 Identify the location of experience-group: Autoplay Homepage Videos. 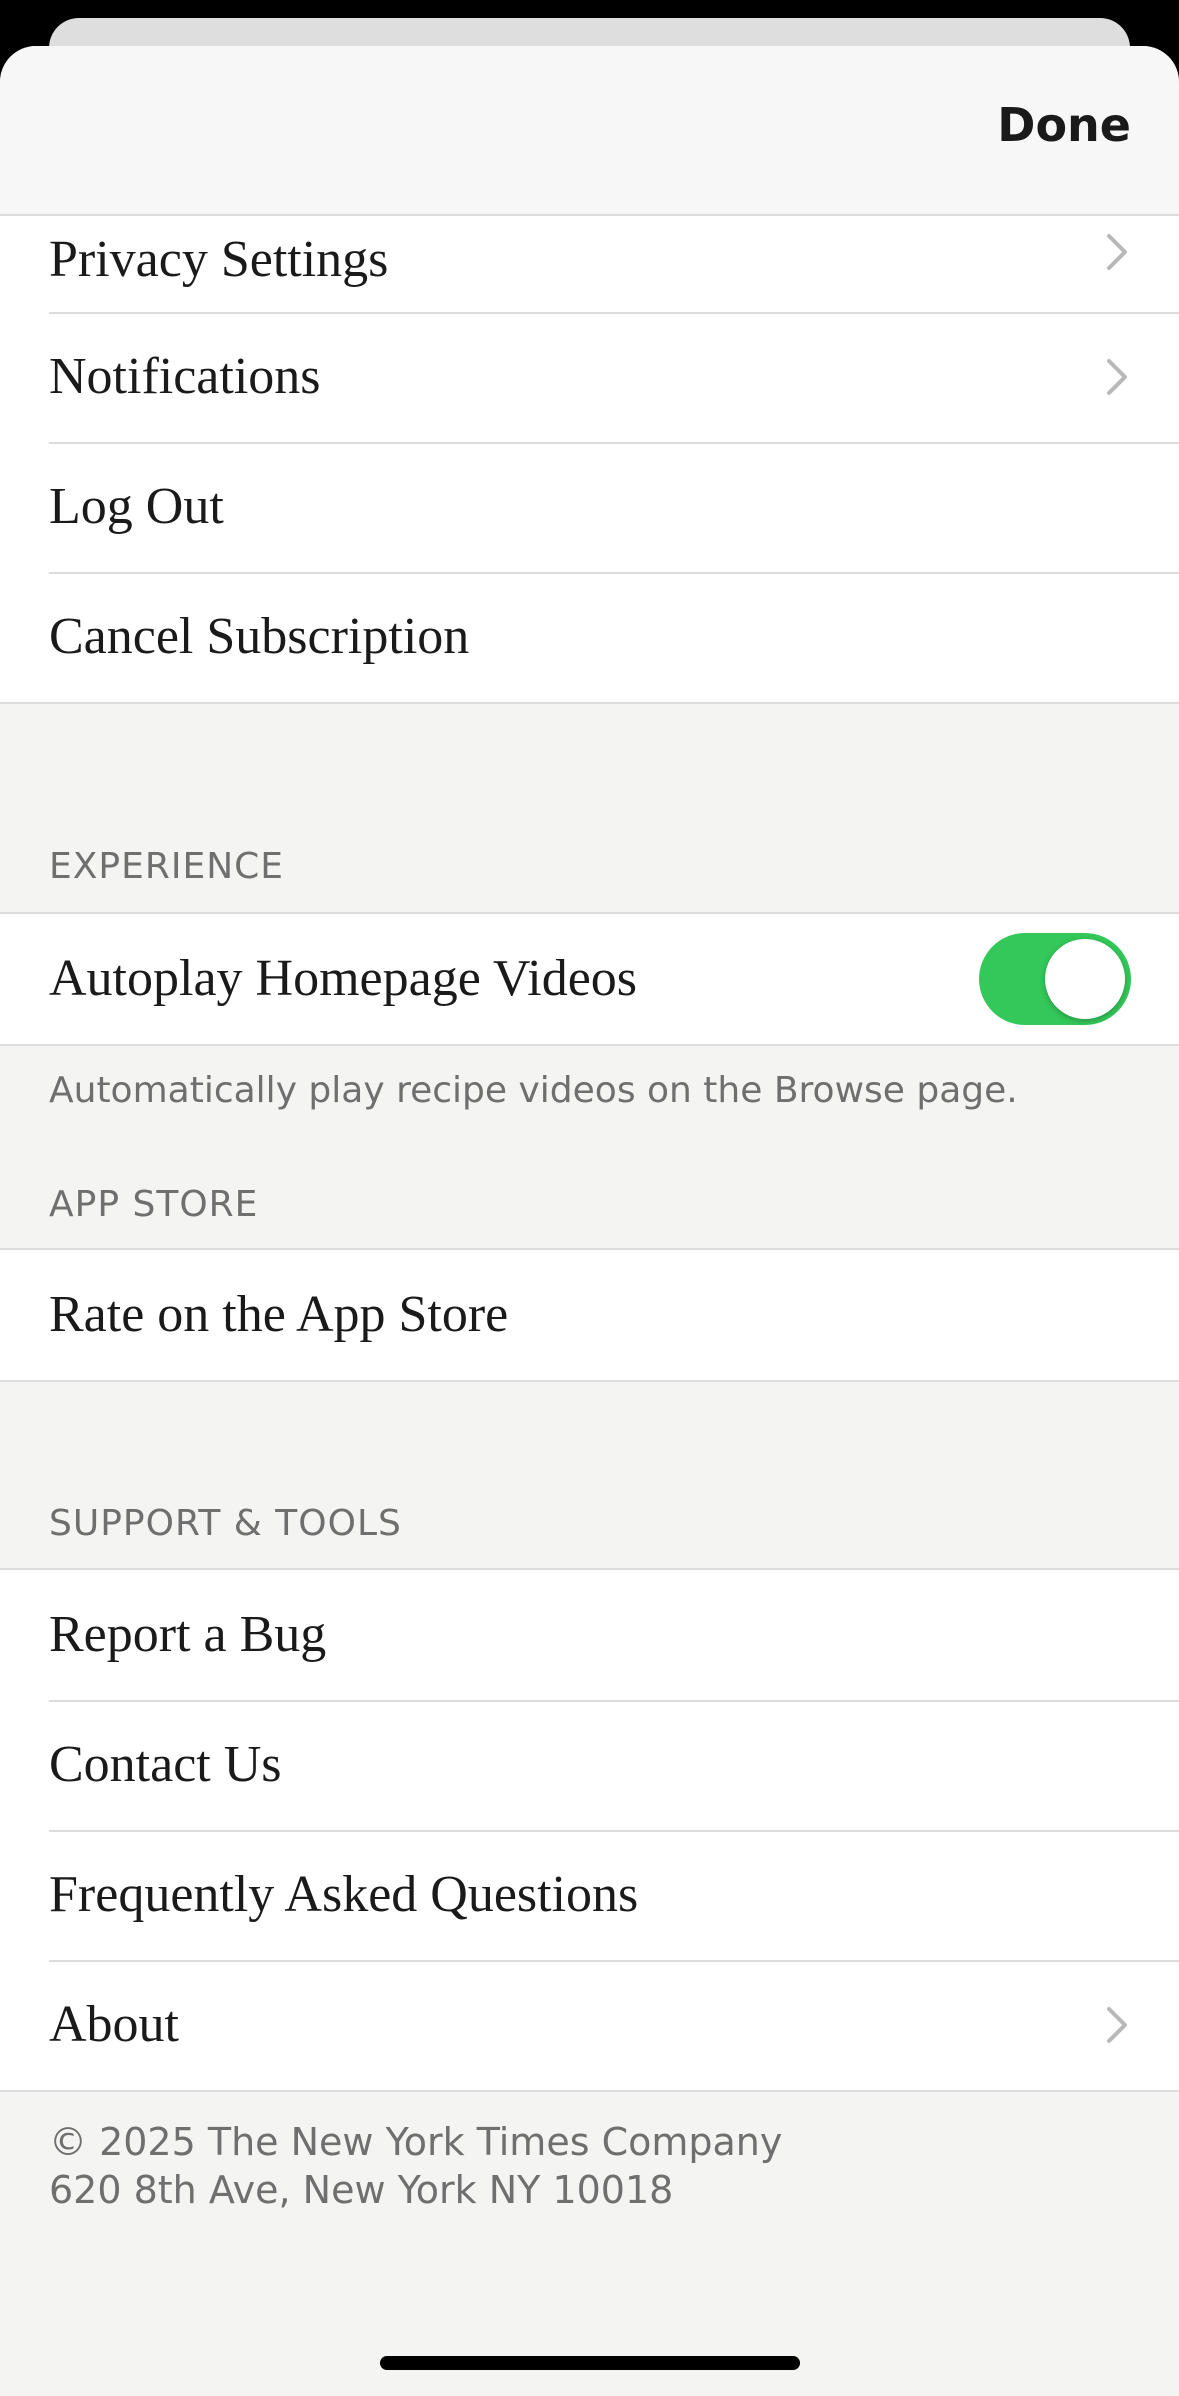
(589, 979).